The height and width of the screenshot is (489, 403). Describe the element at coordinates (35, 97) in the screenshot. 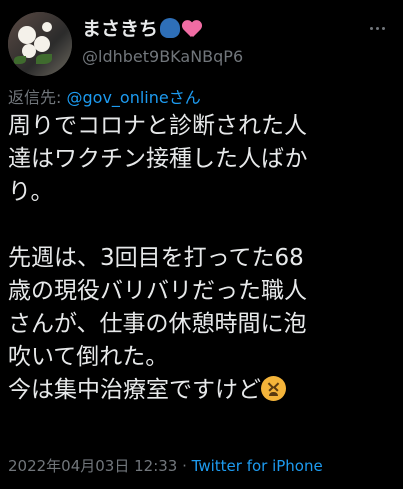

I see `reply-prefix: 返信先:` at that location.